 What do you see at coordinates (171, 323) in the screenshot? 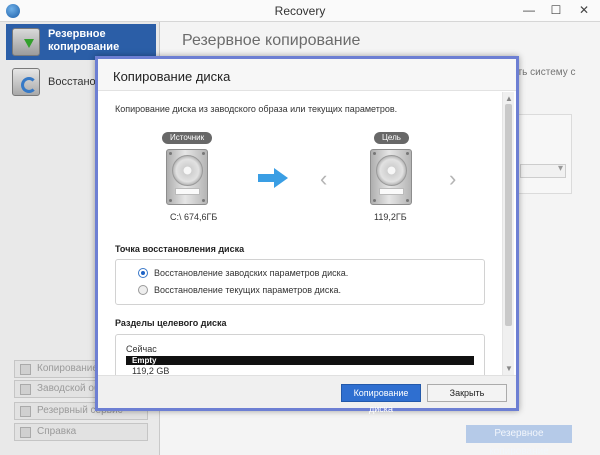
I see `partitions-title: Разделы целевого диска` at bounding box center [171, 323].